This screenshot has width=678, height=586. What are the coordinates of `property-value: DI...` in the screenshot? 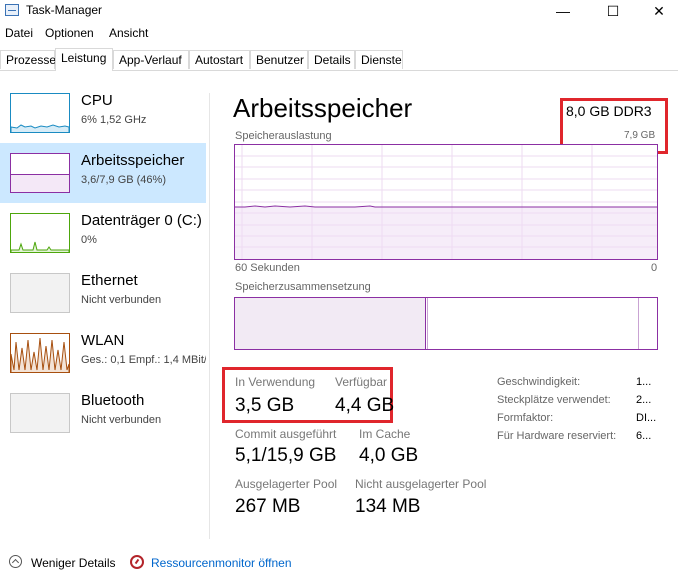 It's located at (646, 418).